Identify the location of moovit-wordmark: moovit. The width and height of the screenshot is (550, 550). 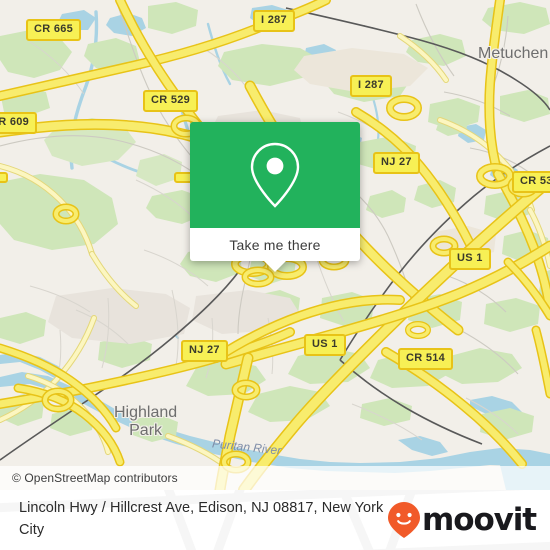
(479, 520).